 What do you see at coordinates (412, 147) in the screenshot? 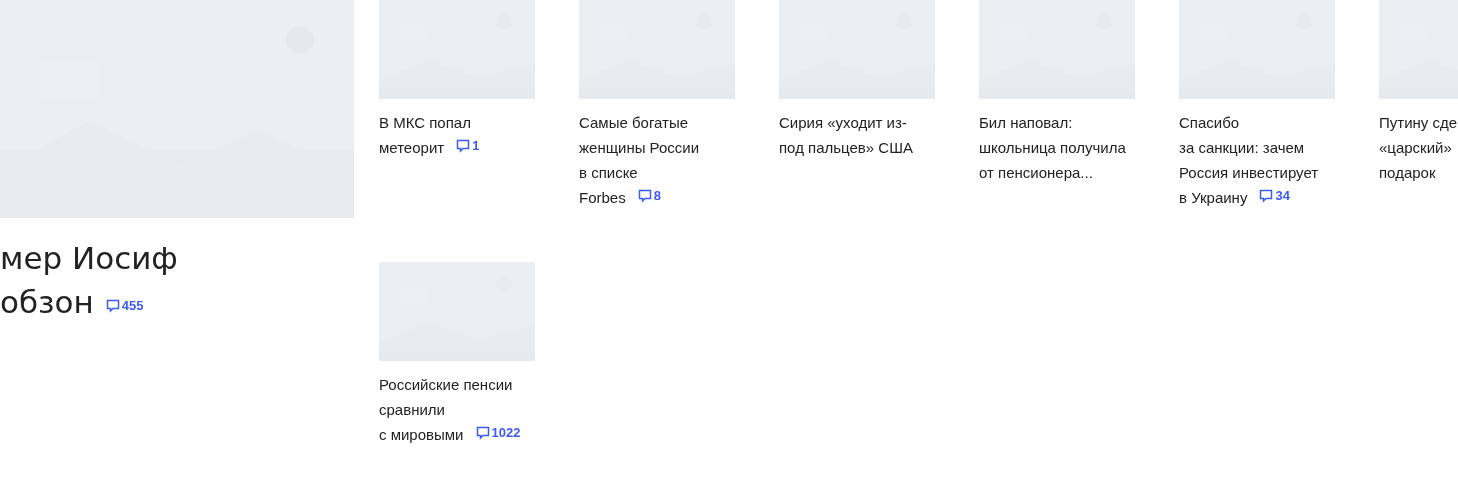
I see `news-title: метеорит` at bounding box center [412, 147].